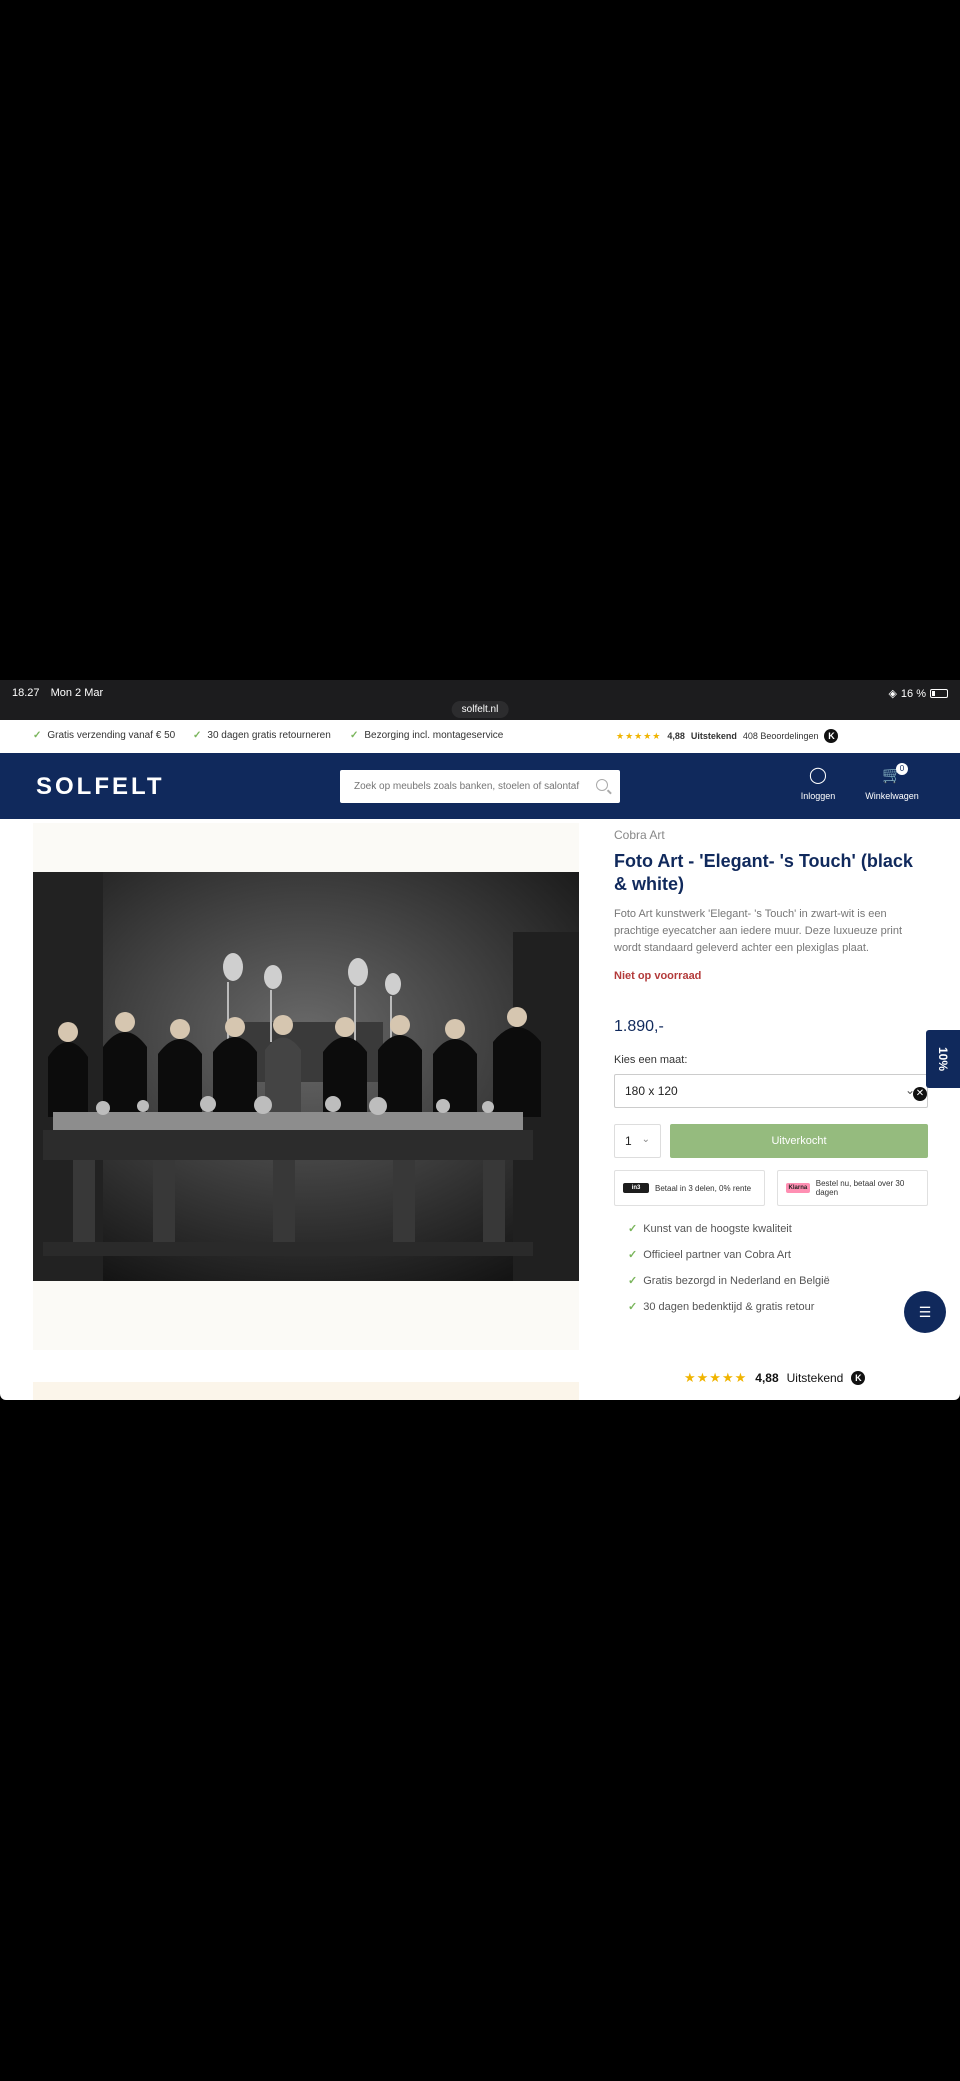 The image size is (960, 2081). I want to click on usp-free-shipping: ✓ Gratis verzending vanaf € 50, so click(104, 735).